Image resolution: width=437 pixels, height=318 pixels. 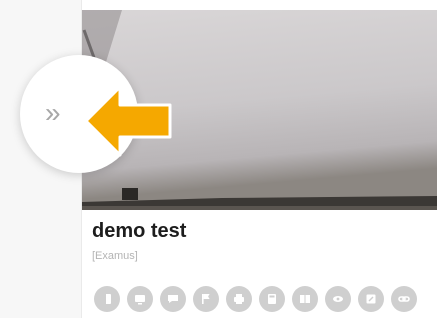 I want to click on chat-icon, so click(x=173, y=299).